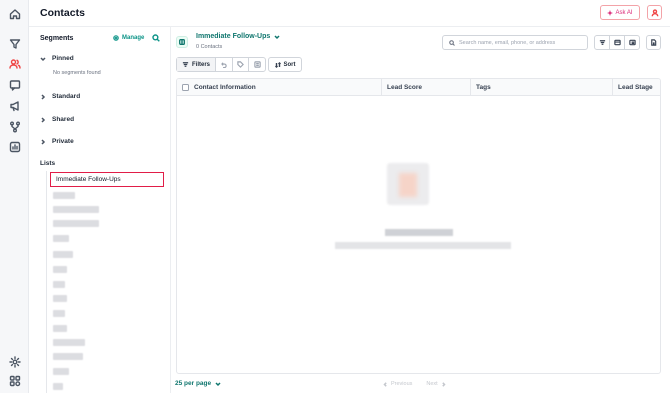 Image resolution: width=670 pixels, height=393 pixels. I want to click on app-nav-rail, so click(14, 196).